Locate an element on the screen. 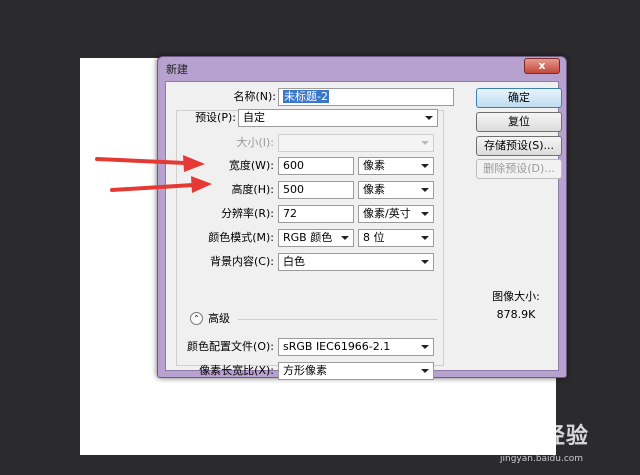 The height and width of the screenshot is (475, 640). arrow-to-height is located at coordinates (161, 184).